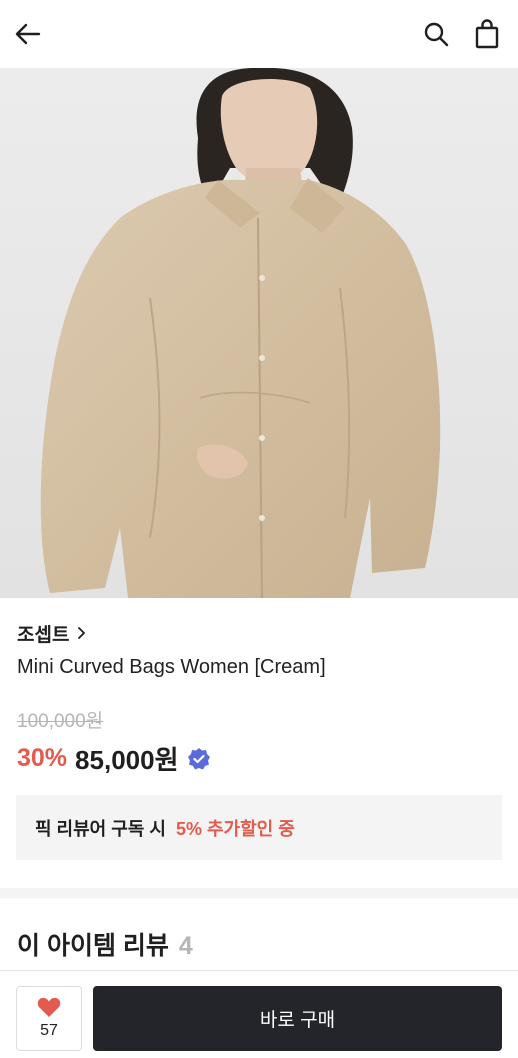 This screenshot has height=1058, width=518. I want to click on search-button, so click(436, 34).